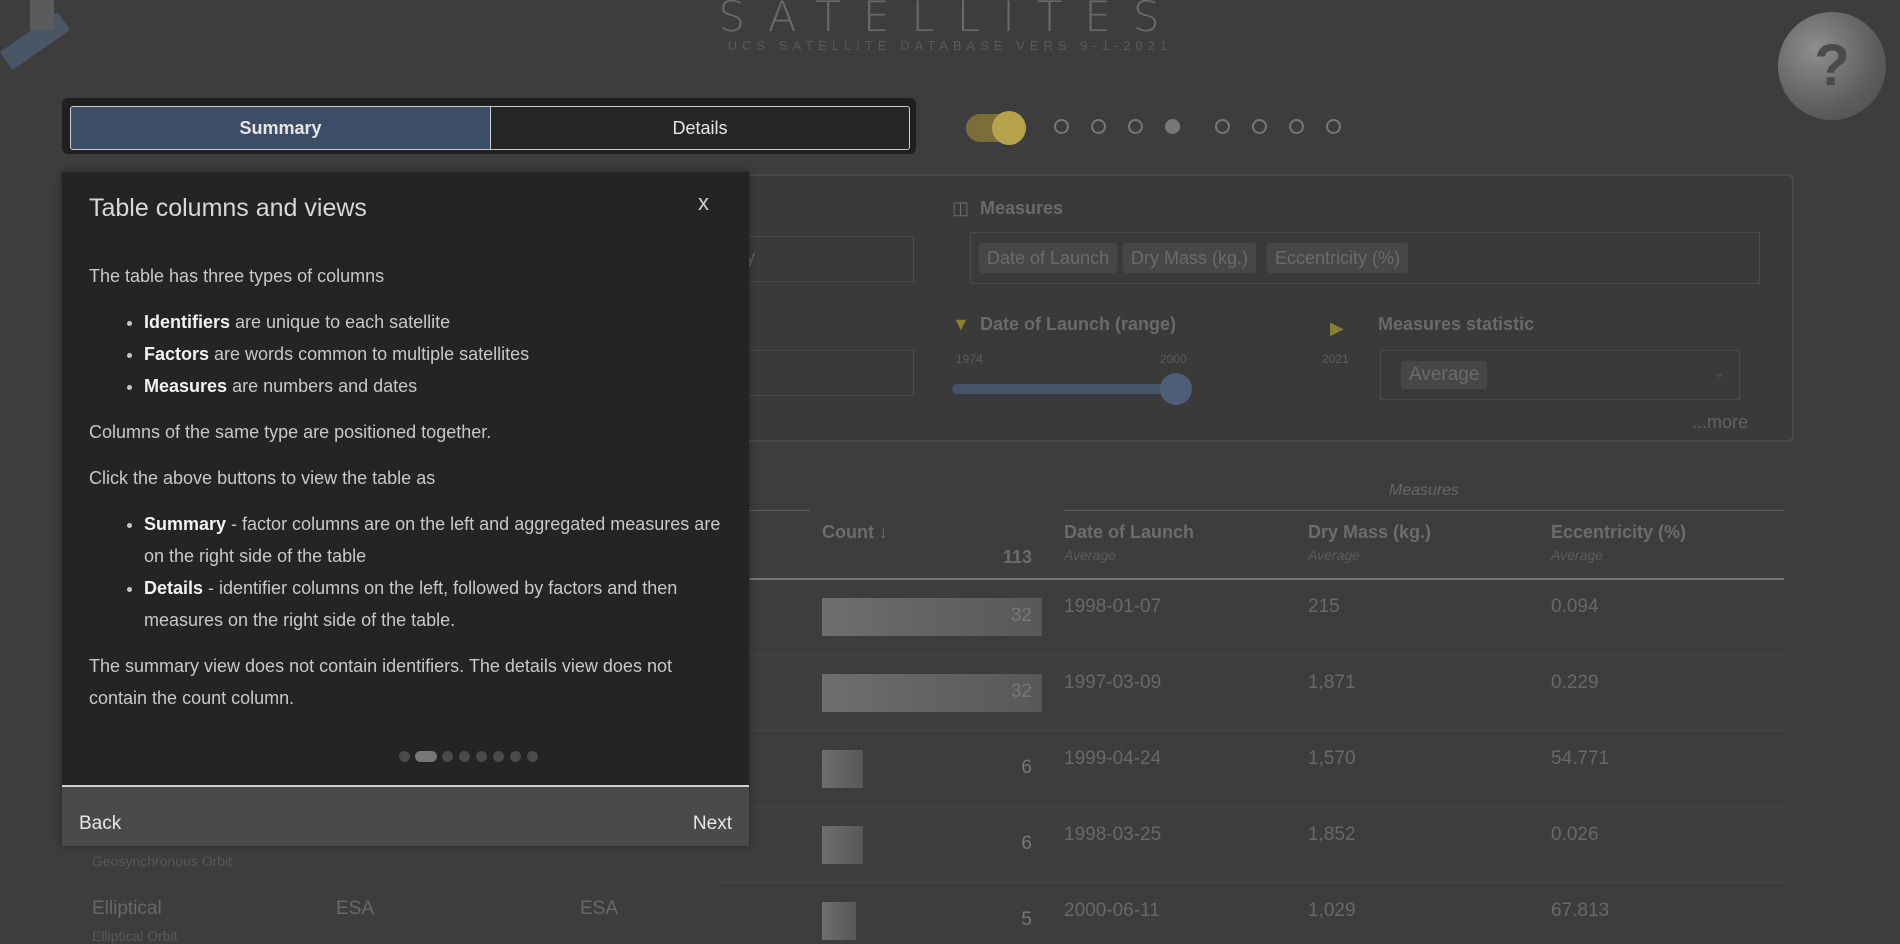 The image size is (1900, 944). What do you see at coordinates (1456, 324) in the screenshot?
I see `measures-statistic-label: Measures statistic` at bounding box center [1456, 324].